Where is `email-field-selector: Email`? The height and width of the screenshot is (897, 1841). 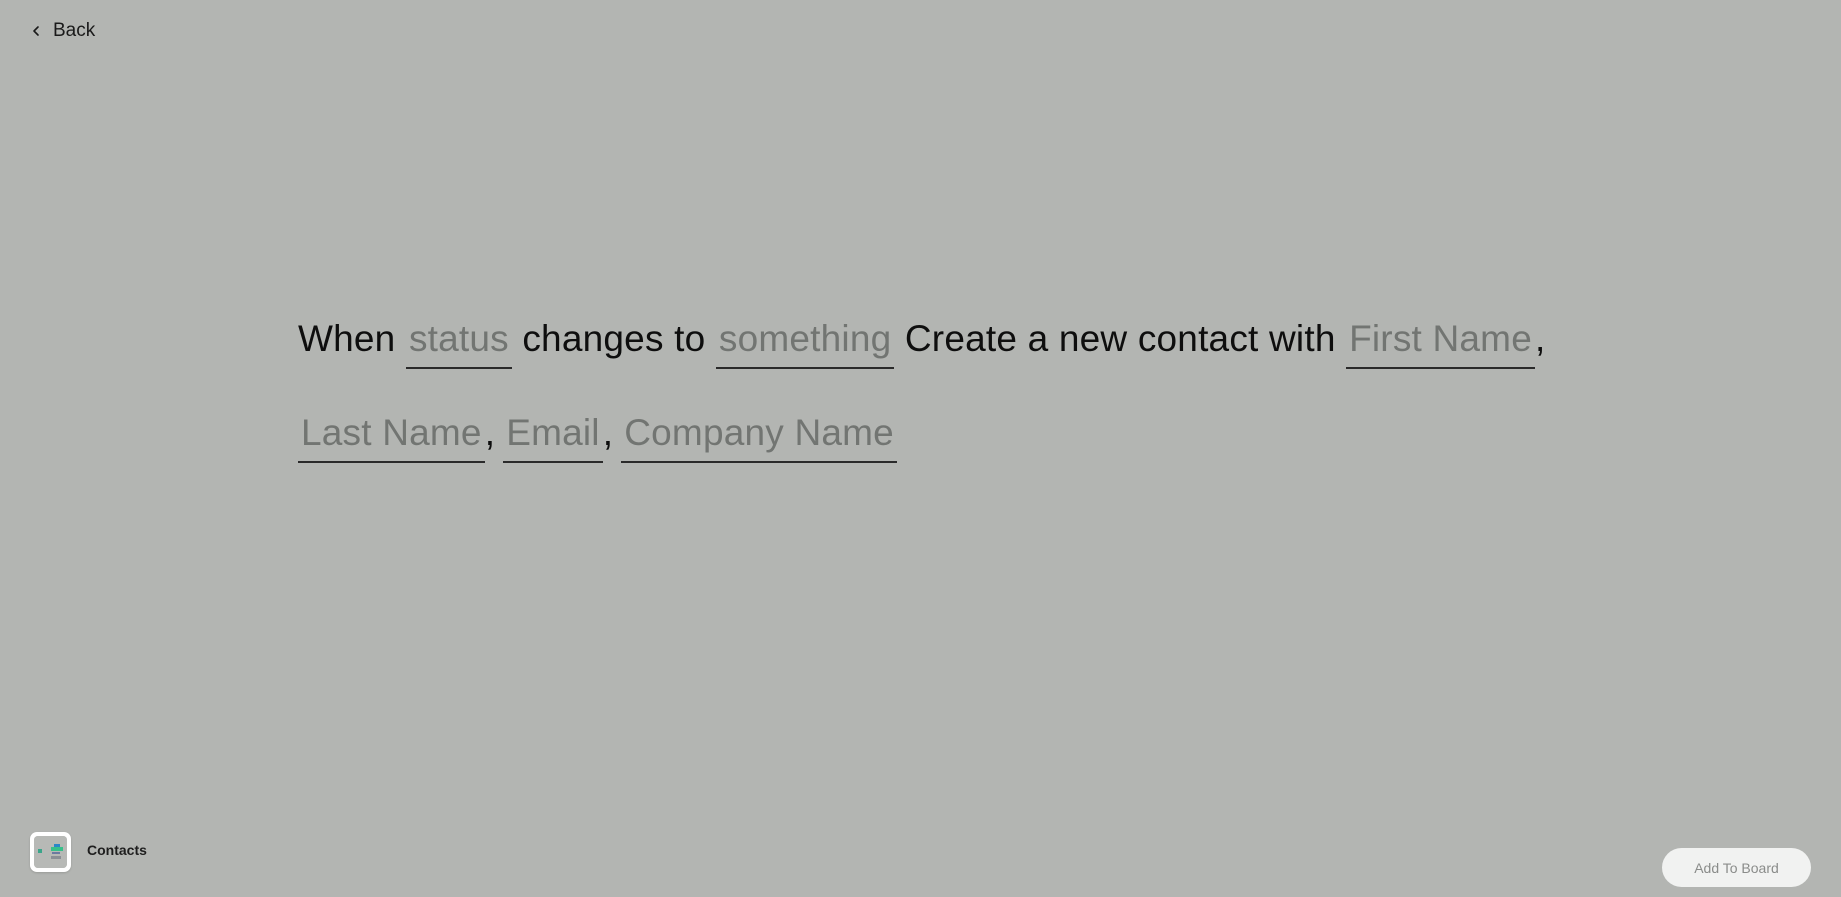 email-field-selector: Email is located at coordinates (553, 434).